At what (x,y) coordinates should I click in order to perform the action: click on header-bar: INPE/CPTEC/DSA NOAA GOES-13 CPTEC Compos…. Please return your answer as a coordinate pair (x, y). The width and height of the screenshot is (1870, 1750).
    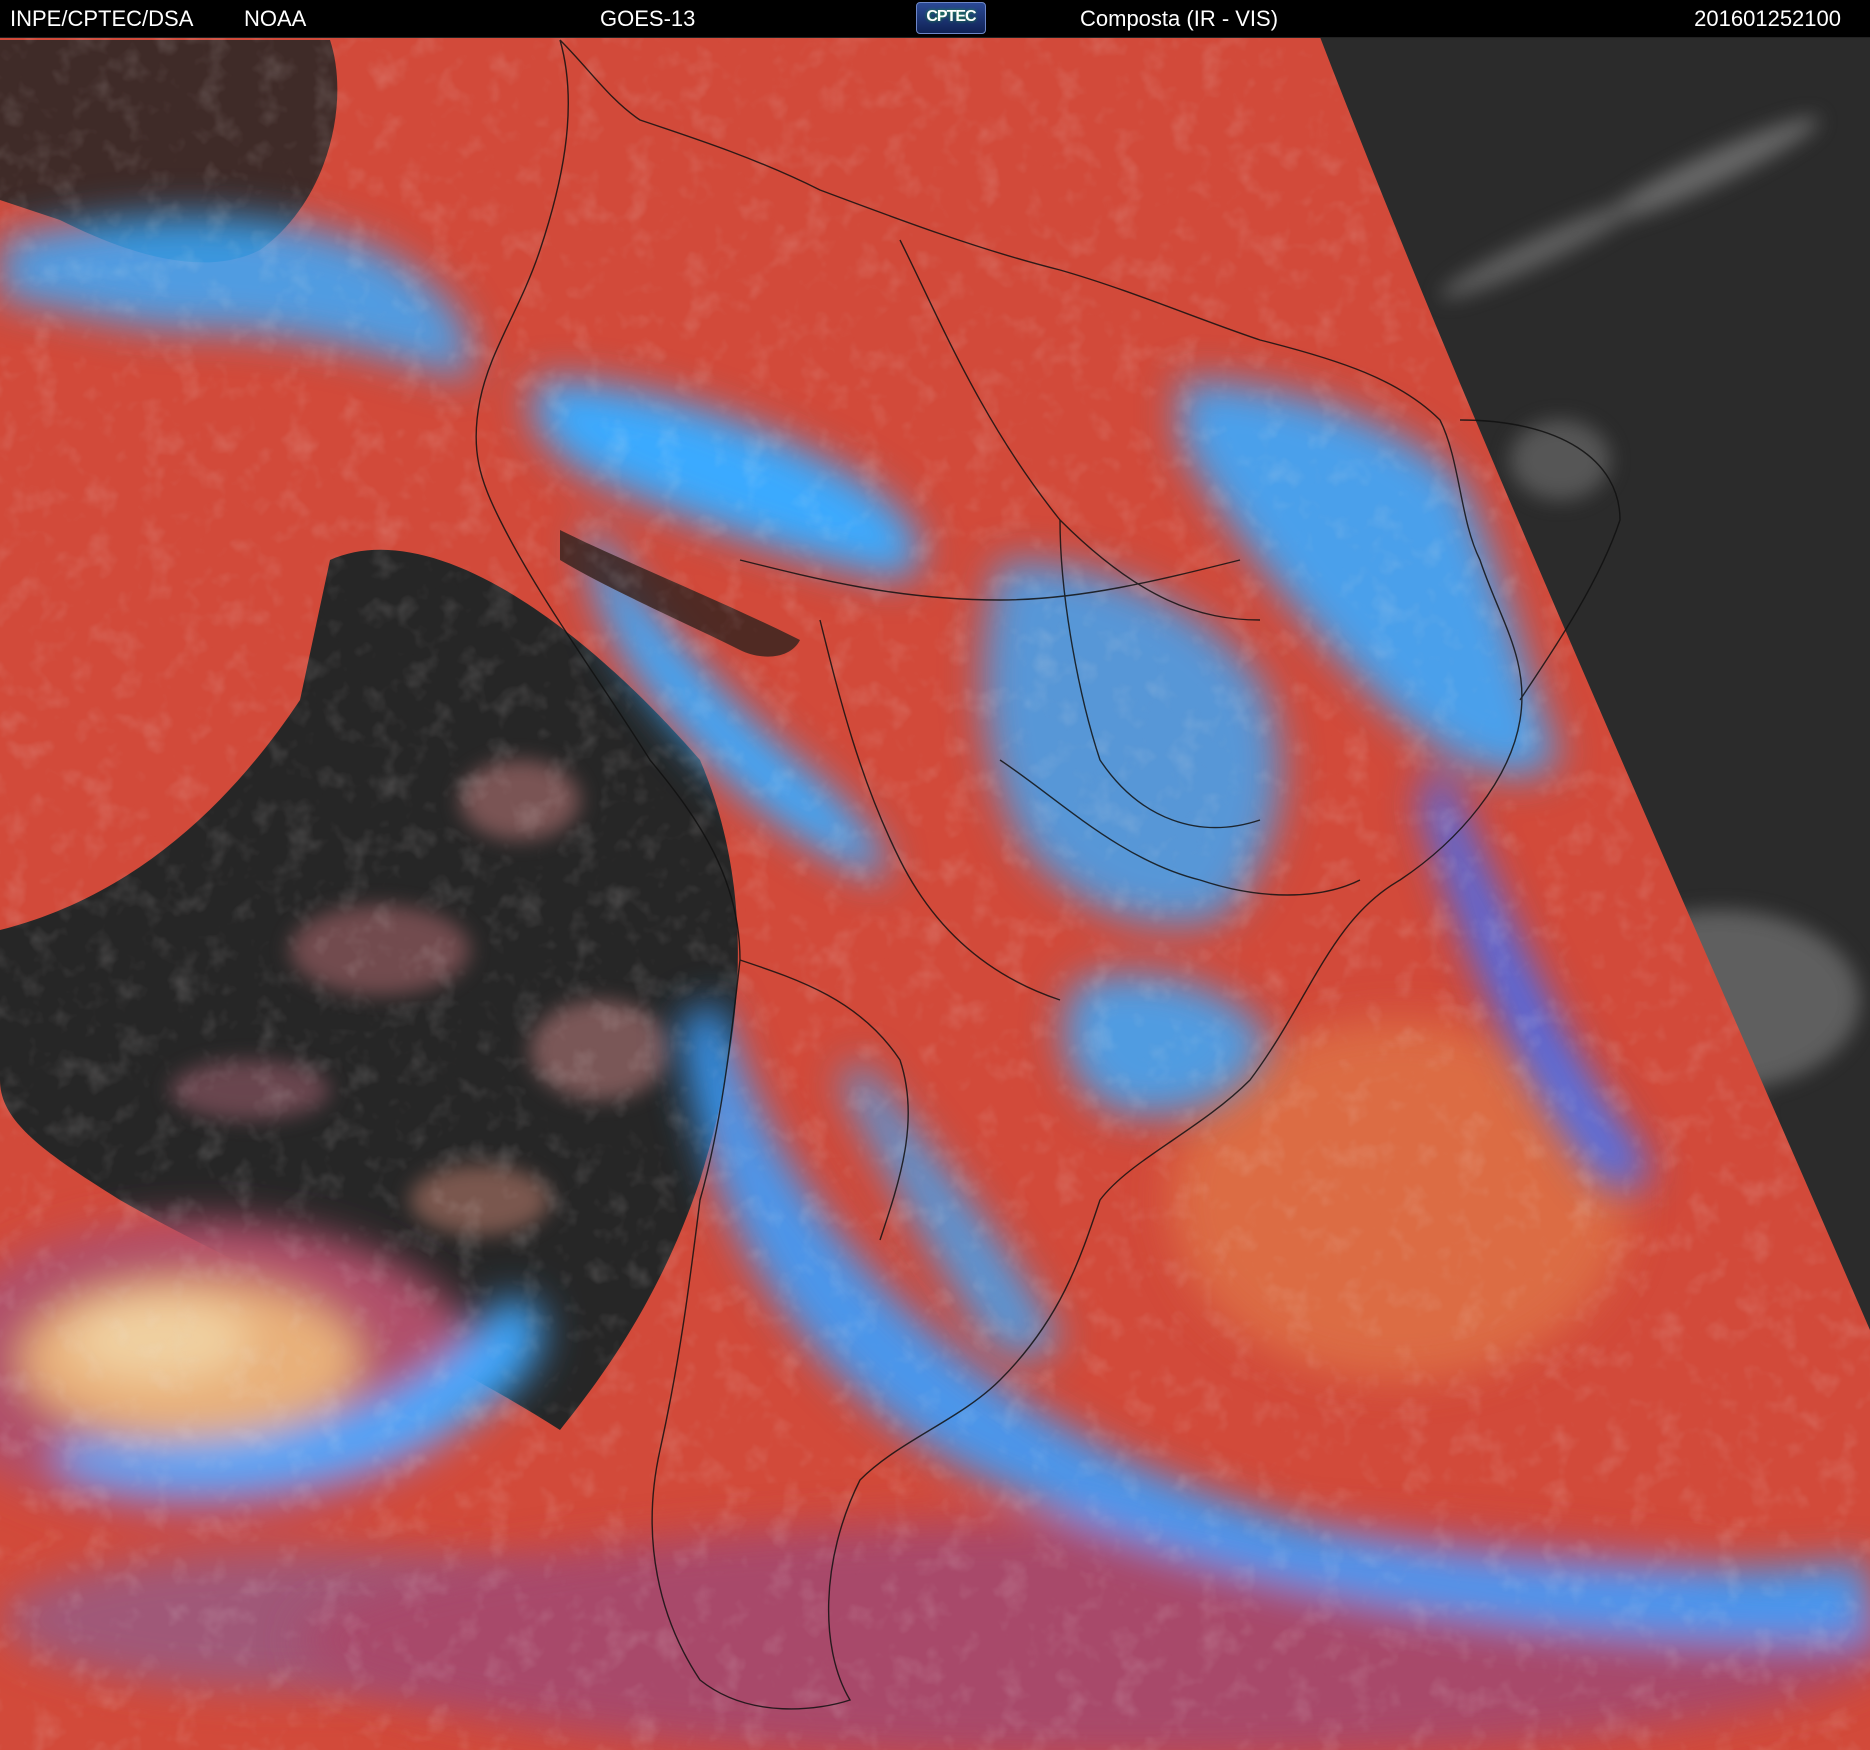
    Looking at the image, I should click on (935, 19).